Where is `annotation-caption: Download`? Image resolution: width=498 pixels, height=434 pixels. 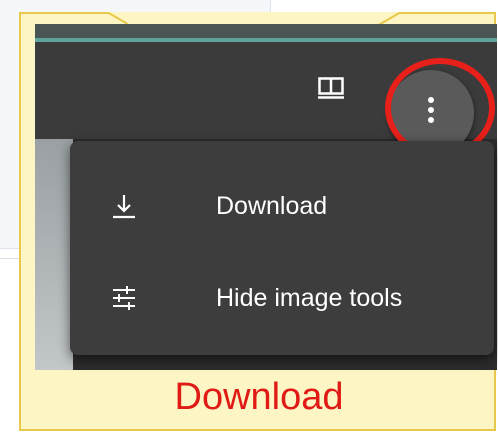
annotation-caption: Download is located at coordinates (259, 397).